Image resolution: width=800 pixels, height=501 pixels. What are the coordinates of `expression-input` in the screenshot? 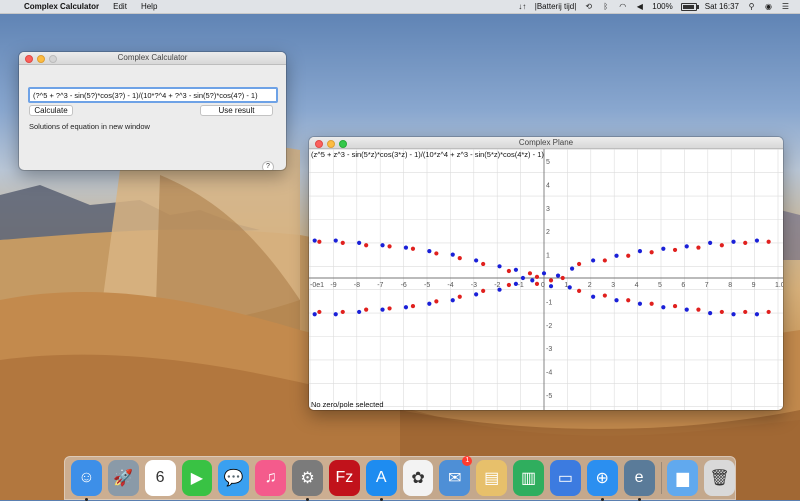 It's located at (153, 95).